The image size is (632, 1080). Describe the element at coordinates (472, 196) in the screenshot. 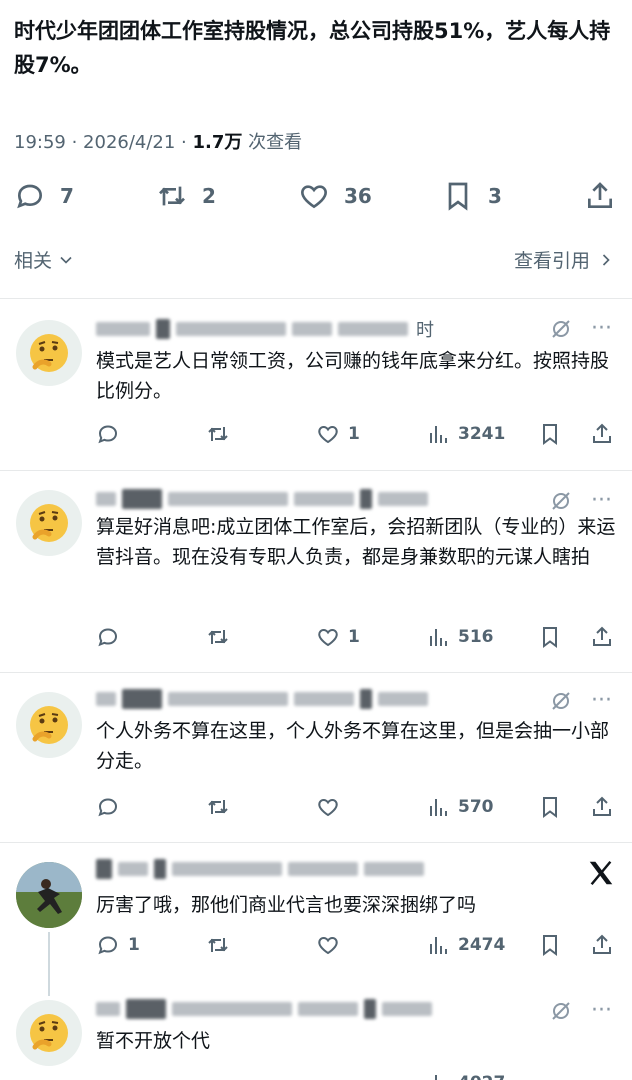

I see `bookmark-button: 3` at that location.